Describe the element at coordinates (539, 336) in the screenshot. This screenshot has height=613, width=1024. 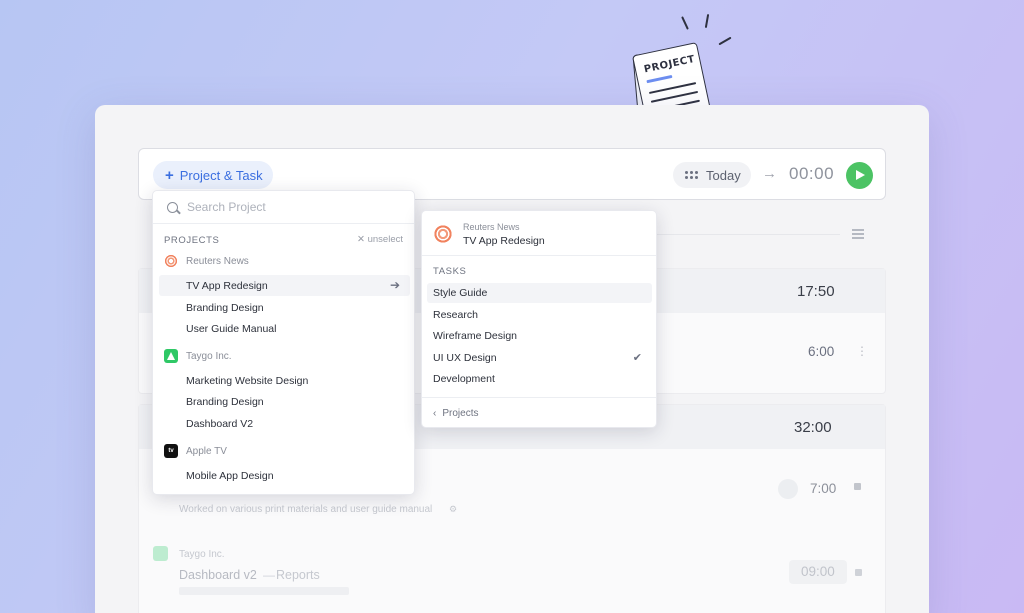
I see `task-item-wireframe-design: Wireframe Design` at that location.